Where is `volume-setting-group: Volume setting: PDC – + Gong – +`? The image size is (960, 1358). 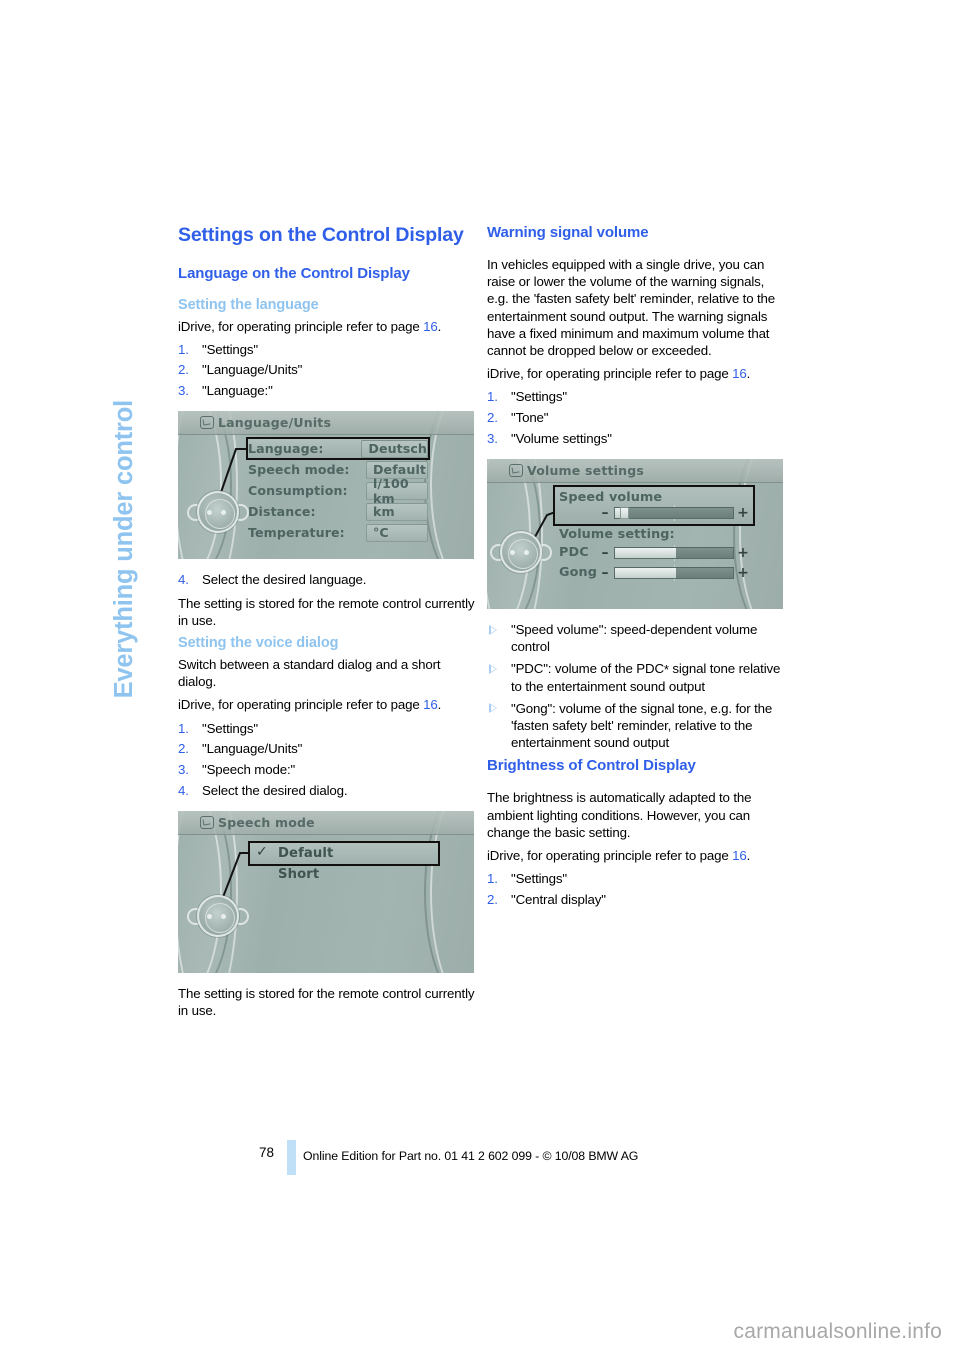 volume-setting-group: Volume setting: PDC – + Gong – + is located at coordinates (654, 554).